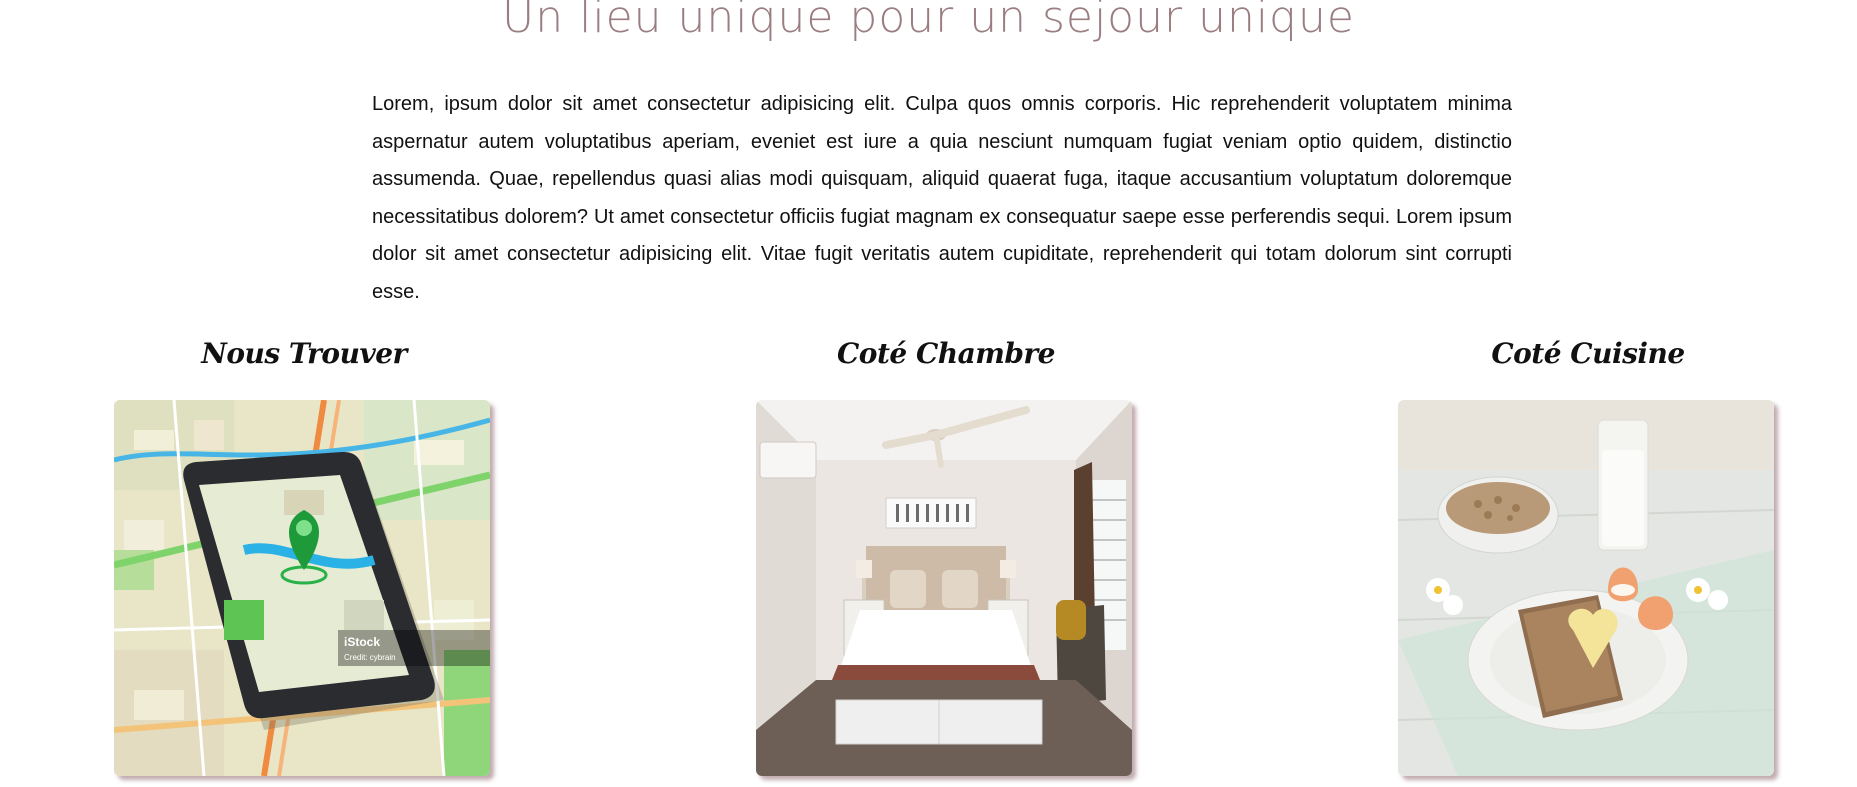  What do you see at coordinates (370, 657) in the screenshot?
I see `photo-credit: Credit: cybrain` at bounding box center [370, 657].